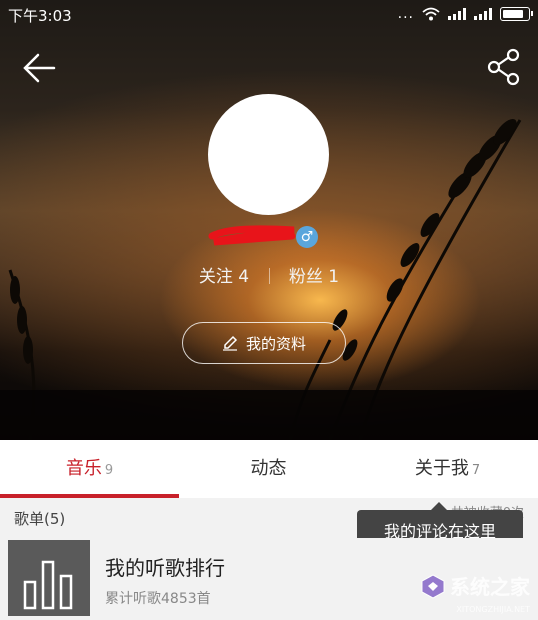 This screenshot has width=538, height=620. I want to click on tab-music-label: 音乐, so click(83, 468).